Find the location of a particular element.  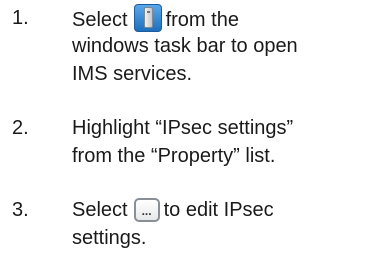

step-line: IMS services. is located at coordinates (132, 74).